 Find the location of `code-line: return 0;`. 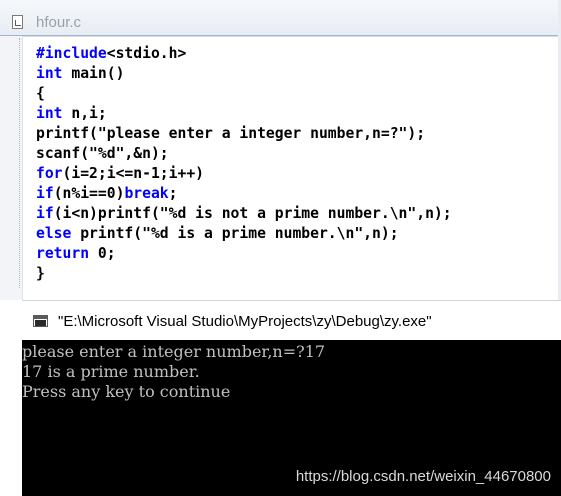

code-line: return 0; is located at coordinates (244, 254).